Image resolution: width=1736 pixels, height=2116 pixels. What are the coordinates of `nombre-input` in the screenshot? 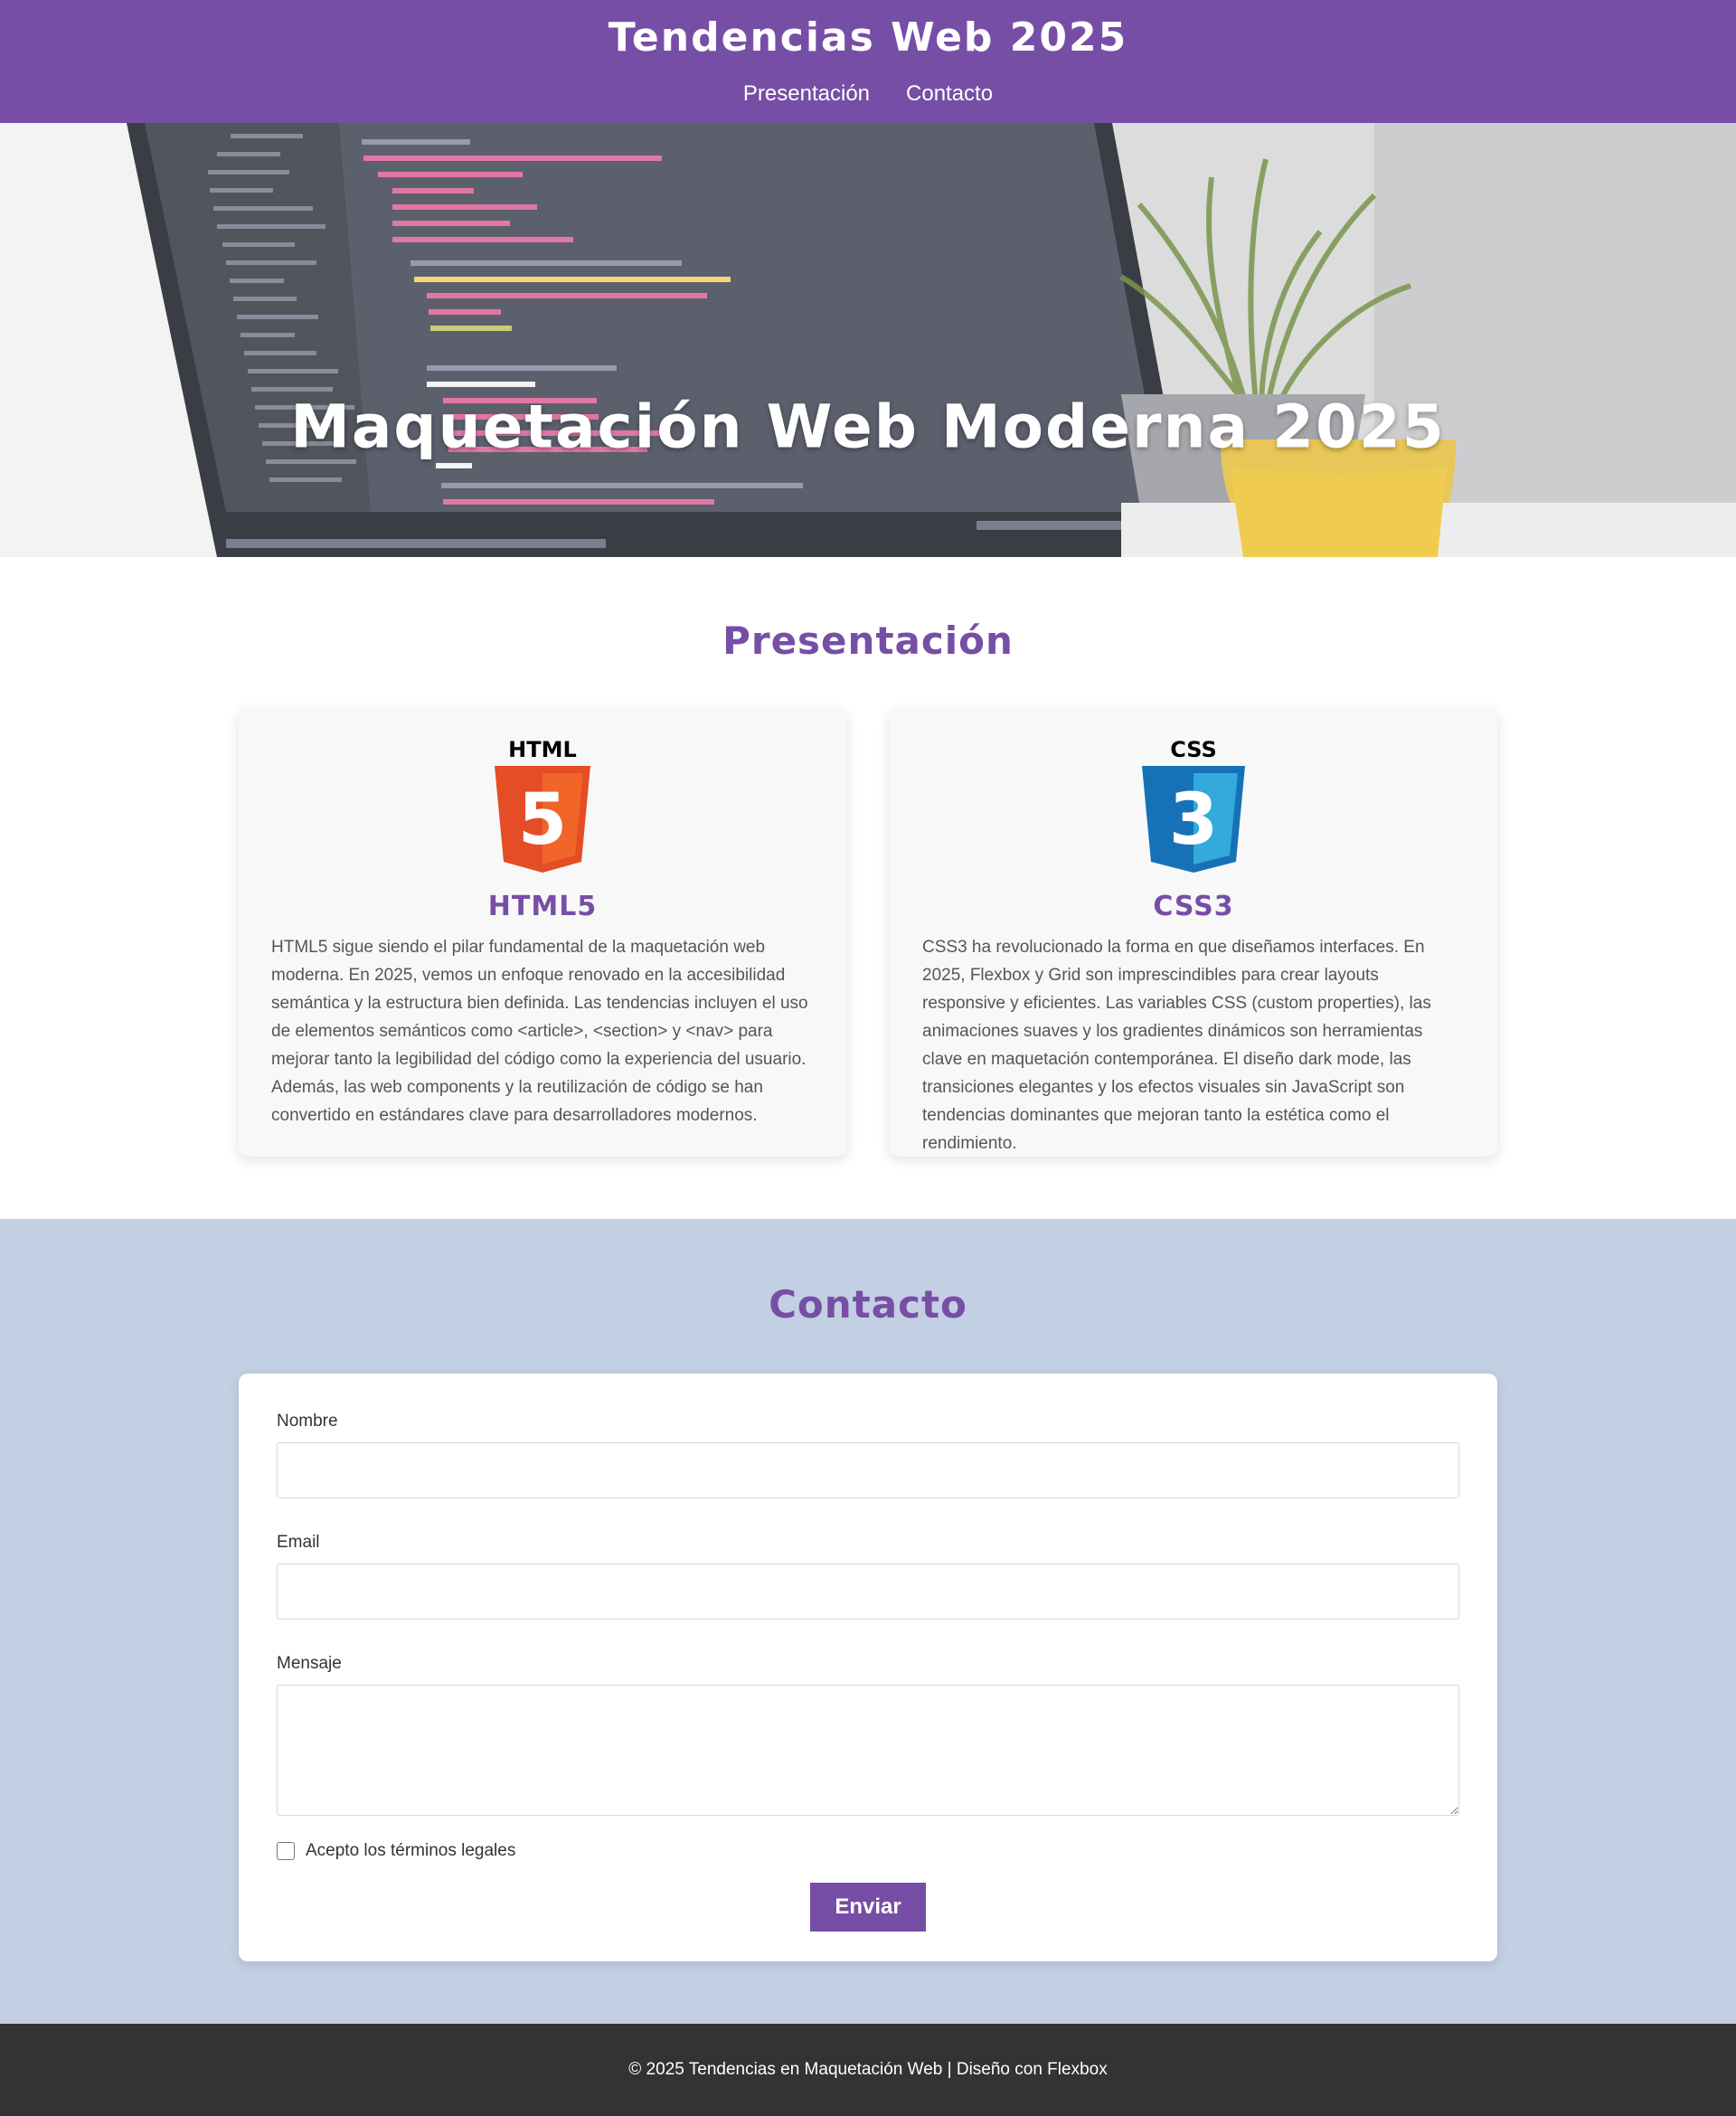 It's located at (868, 1470).